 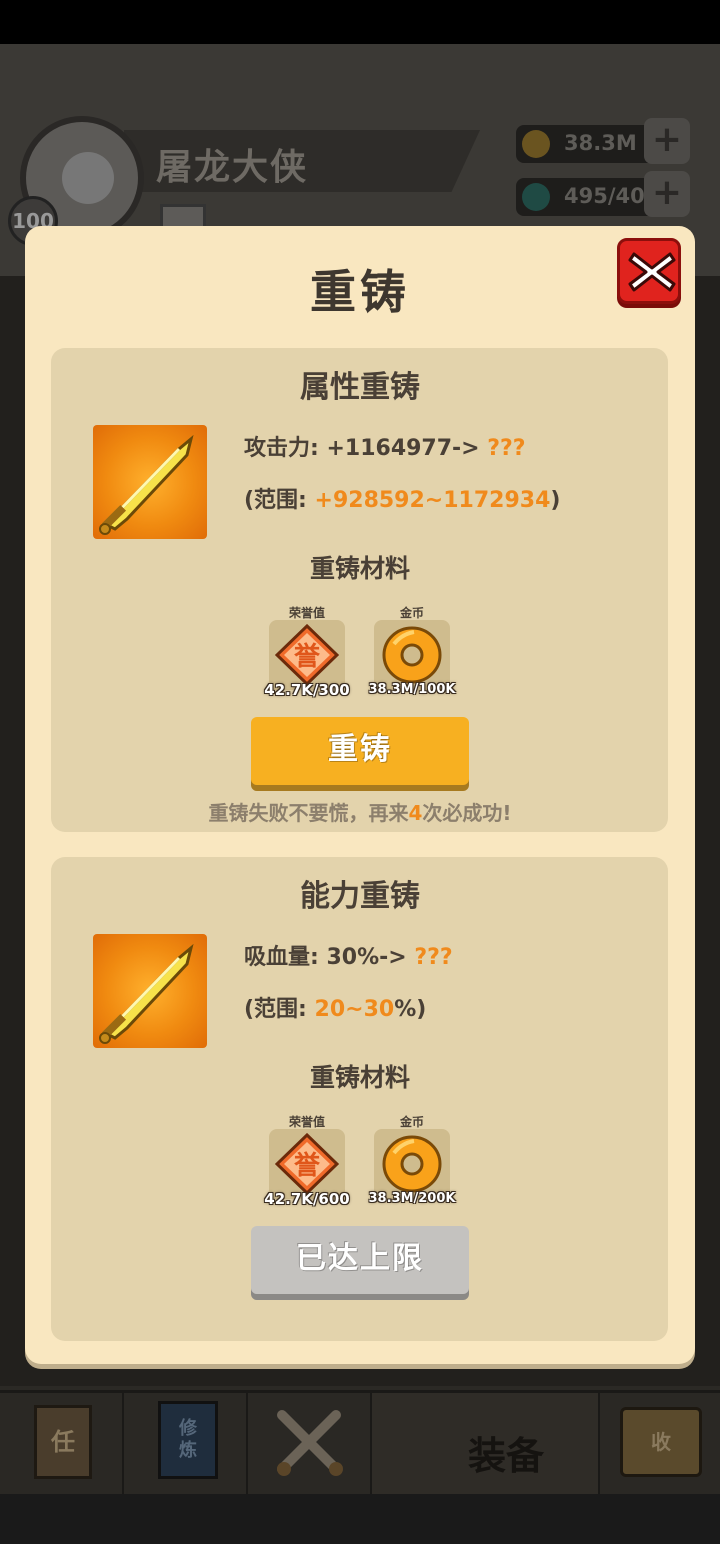 What do you see at coordinates (307, 1199) in the screenshot?
I see `honor-count: 42.7K/600` at bounding box center [307, 1199].